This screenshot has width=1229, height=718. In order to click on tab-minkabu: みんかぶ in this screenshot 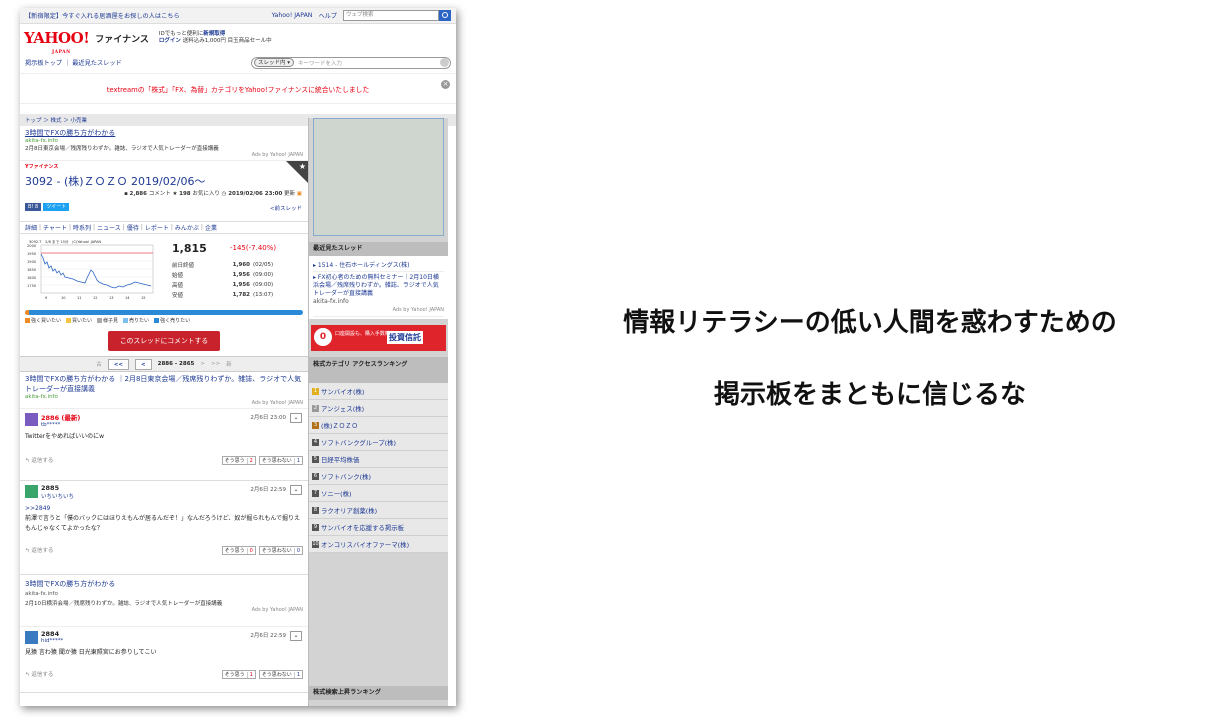, I will do `click(187, 227)`.